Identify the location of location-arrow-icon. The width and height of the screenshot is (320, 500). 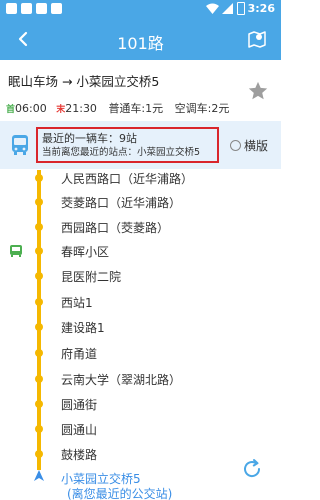
(39, 475).